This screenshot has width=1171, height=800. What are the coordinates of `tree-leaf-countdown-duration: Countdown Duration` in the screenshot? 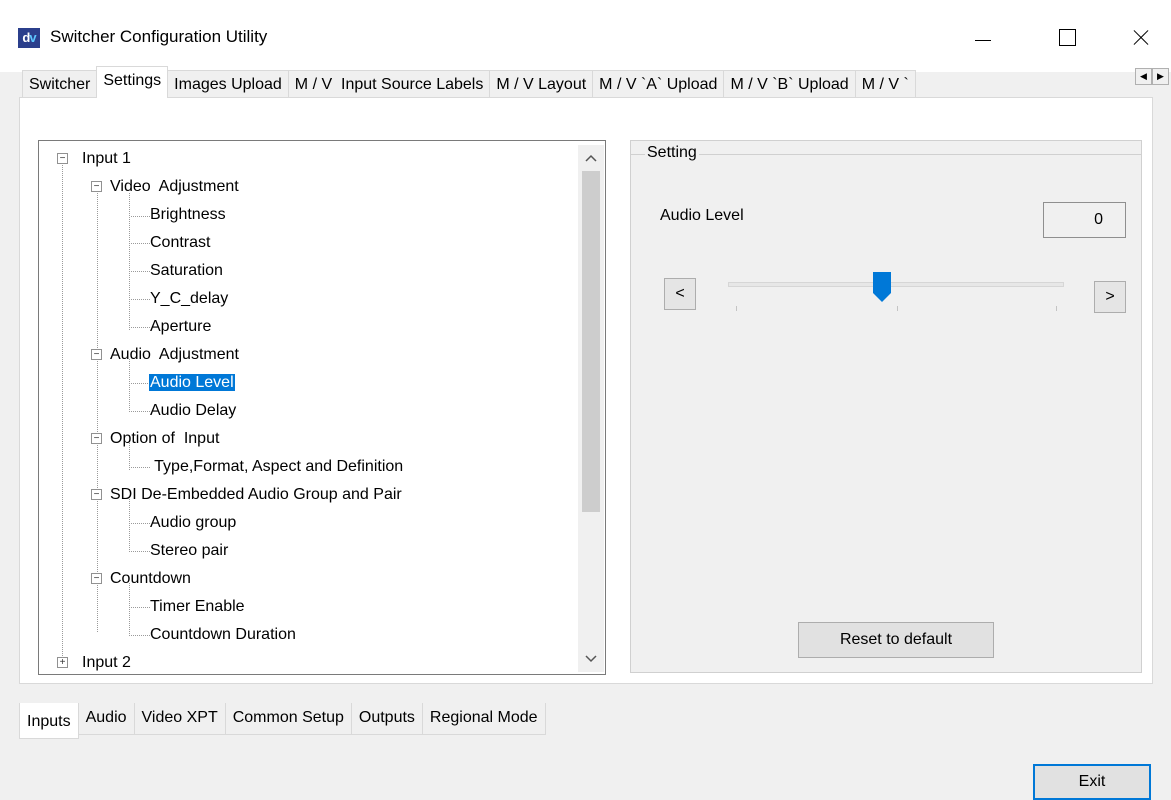 It's located at (223, 634).